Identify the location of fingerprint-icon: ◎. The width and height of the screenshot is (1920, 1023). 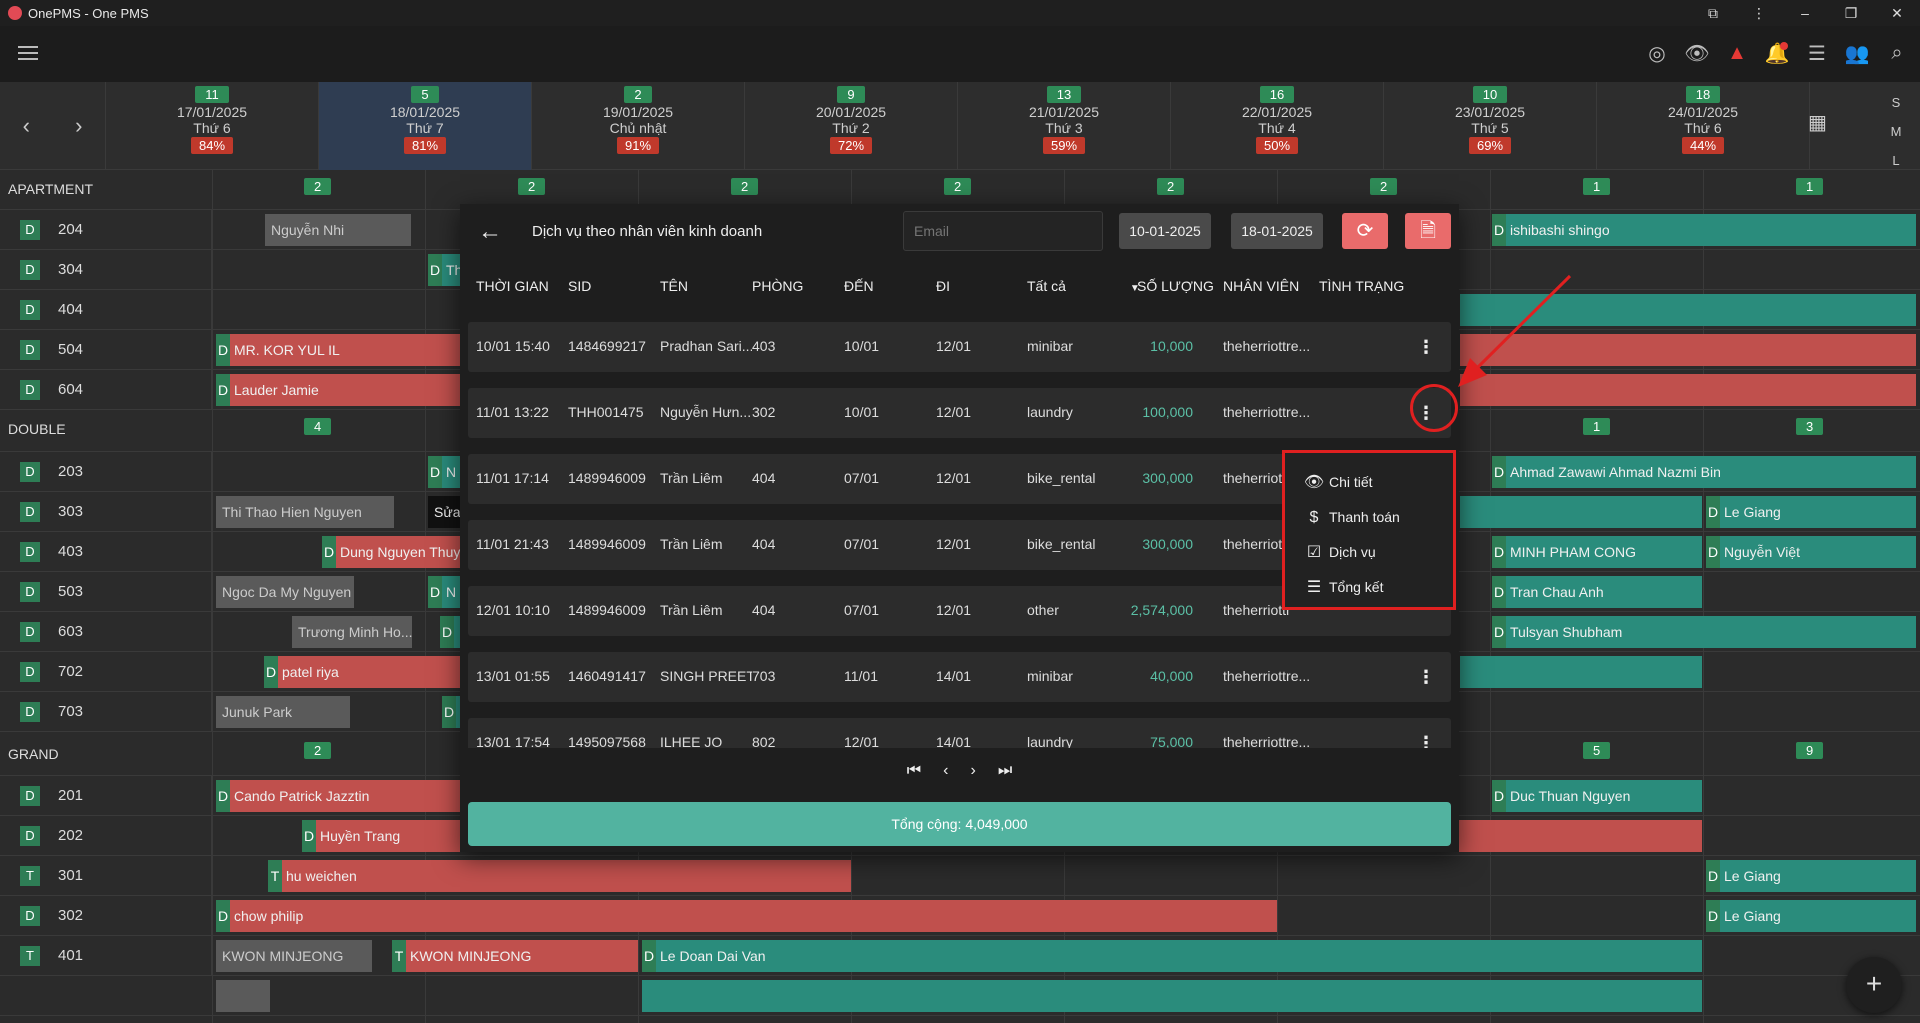
(1657, 53).